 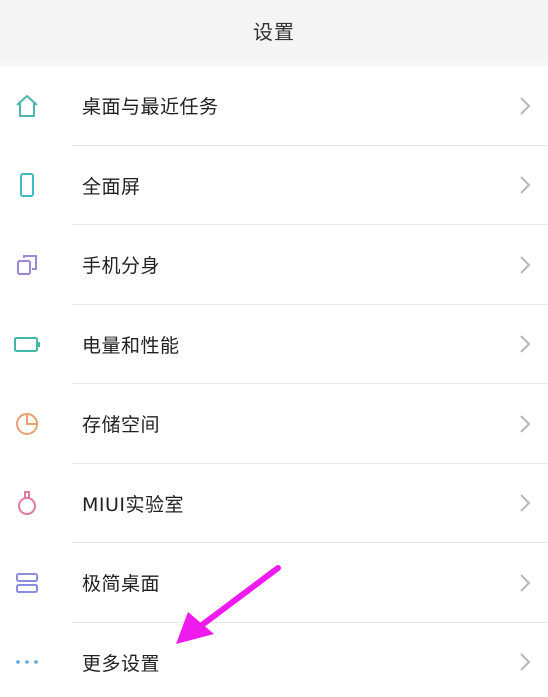 I want to click on lab-flask-icon, so click(x=27, y=503).